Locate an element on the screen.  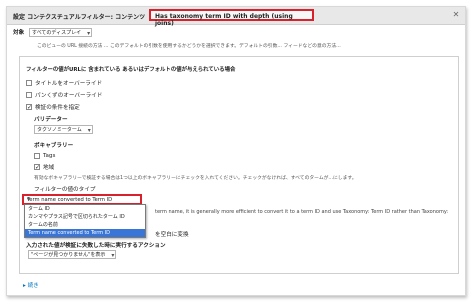
validator-group: バリデーター タクソノミーターム is located at coordinates (63, 125).